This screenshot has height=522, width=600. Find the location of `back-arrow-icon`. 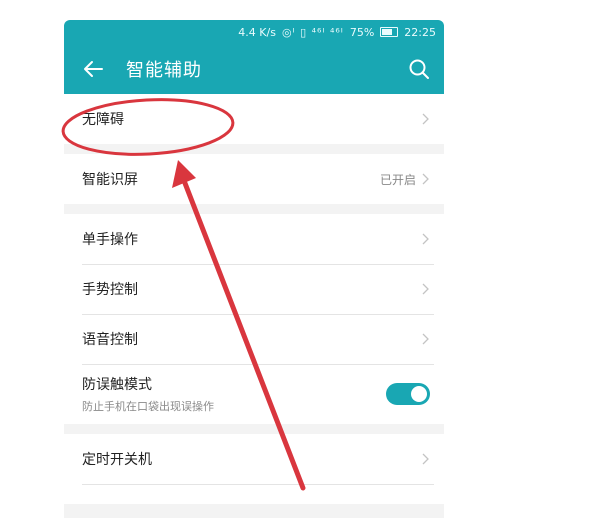

back-arrow-icon is located at coordinates (93, 69).